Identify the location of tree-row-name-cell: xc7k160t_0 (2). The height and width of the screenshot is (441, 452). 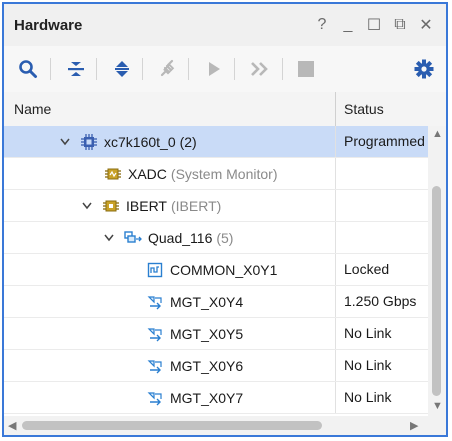
(127, 141).